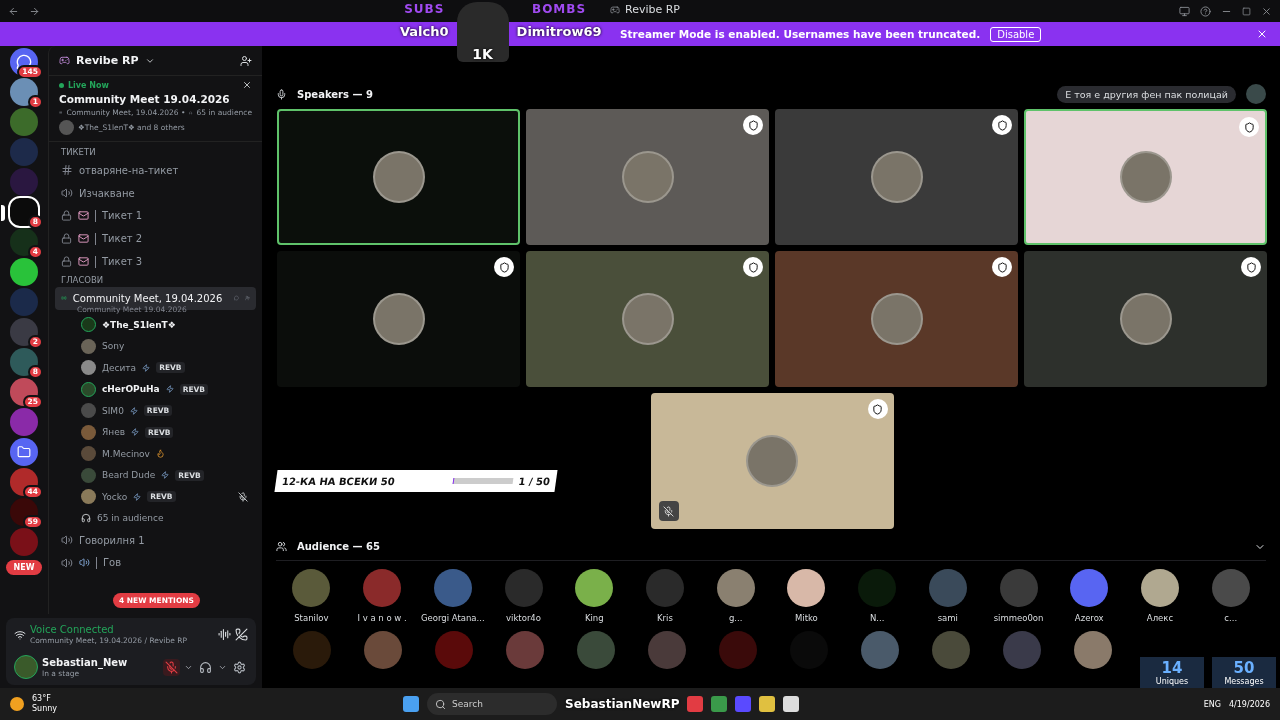  Describe the element at coordinates (441, 704) in the screenshot. I see `search-icon` at that location.